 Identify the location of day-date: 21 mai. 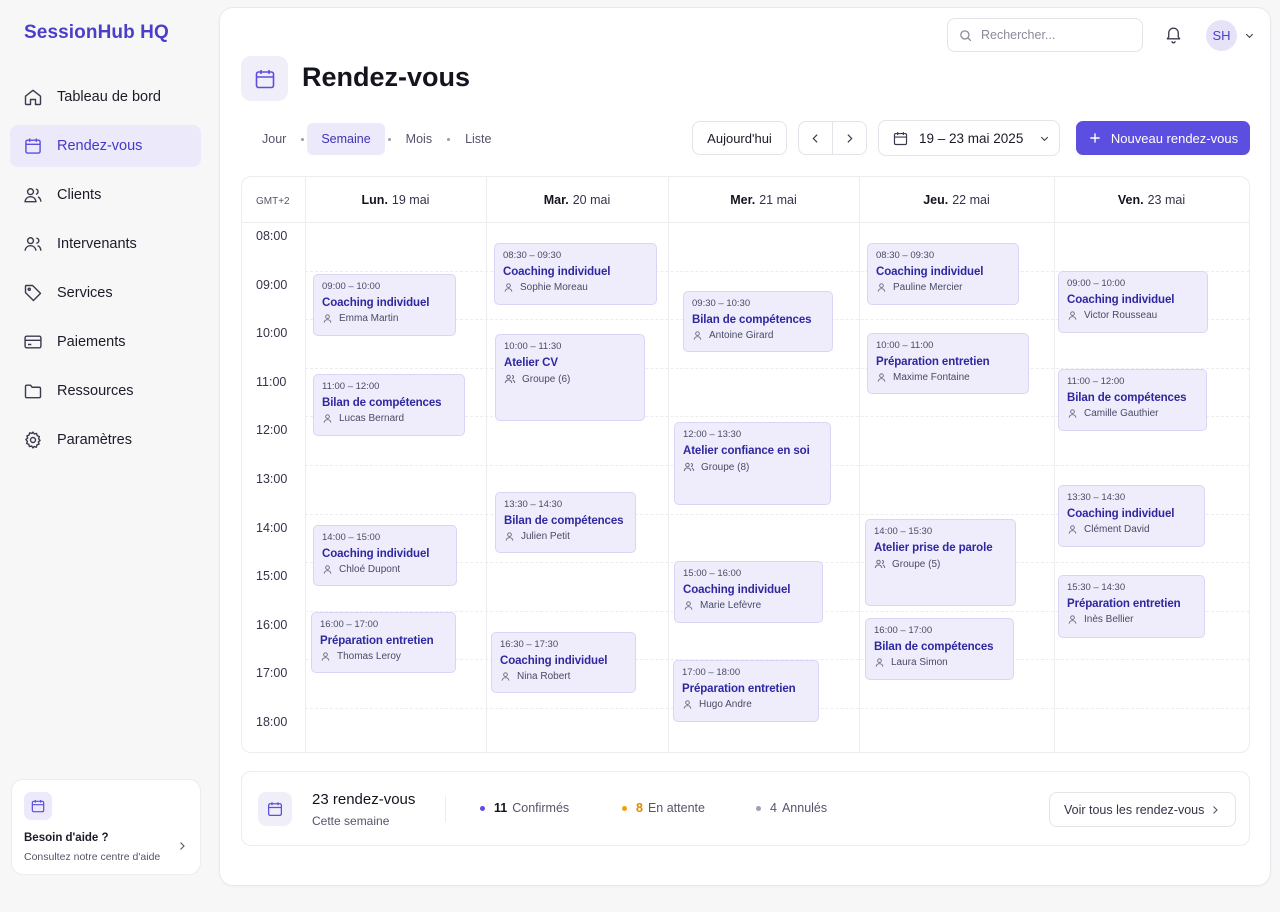
(778, 199).